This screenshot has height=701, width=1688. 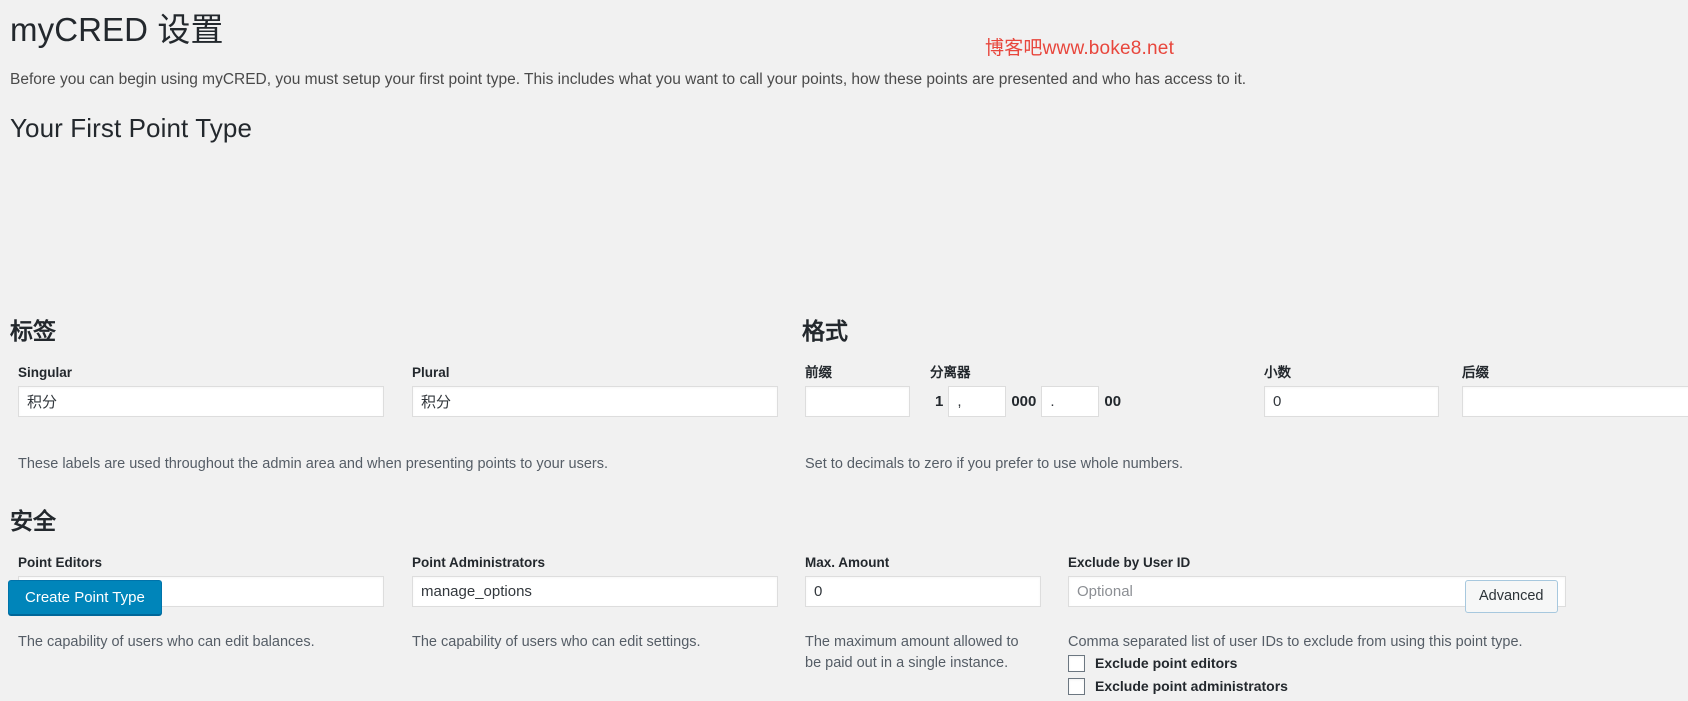 What do you see at coordinates (595, 592) in the screenshot?
I see `point-administrators-input` at bounding box center [595, 592].